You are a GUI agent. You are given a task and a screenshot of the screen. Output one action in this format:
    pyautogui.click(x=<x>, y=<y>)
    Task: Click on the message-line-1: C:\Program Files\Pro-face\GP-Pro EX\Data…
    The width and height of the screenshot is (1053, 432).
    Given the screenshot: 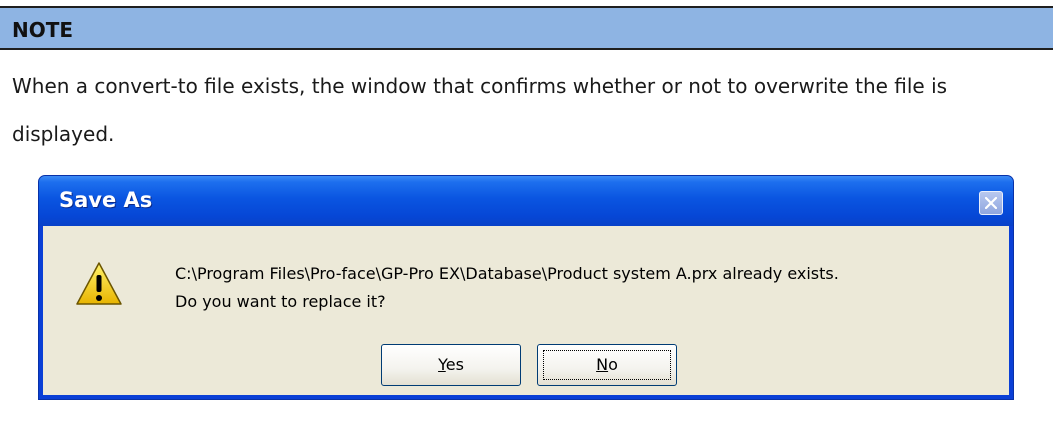 What is the action you would take?
    pyautogui.click(x=507, y=273)
    